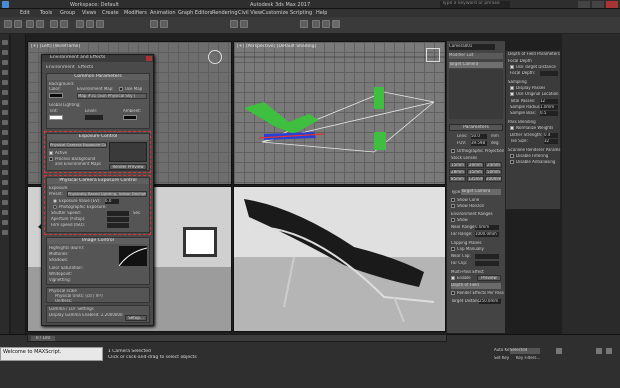 The height and width of the screenshot is (388, 620). I want to click on viewport-camera-right: [+] [Camera002] [Realistic], so click(339, 259).